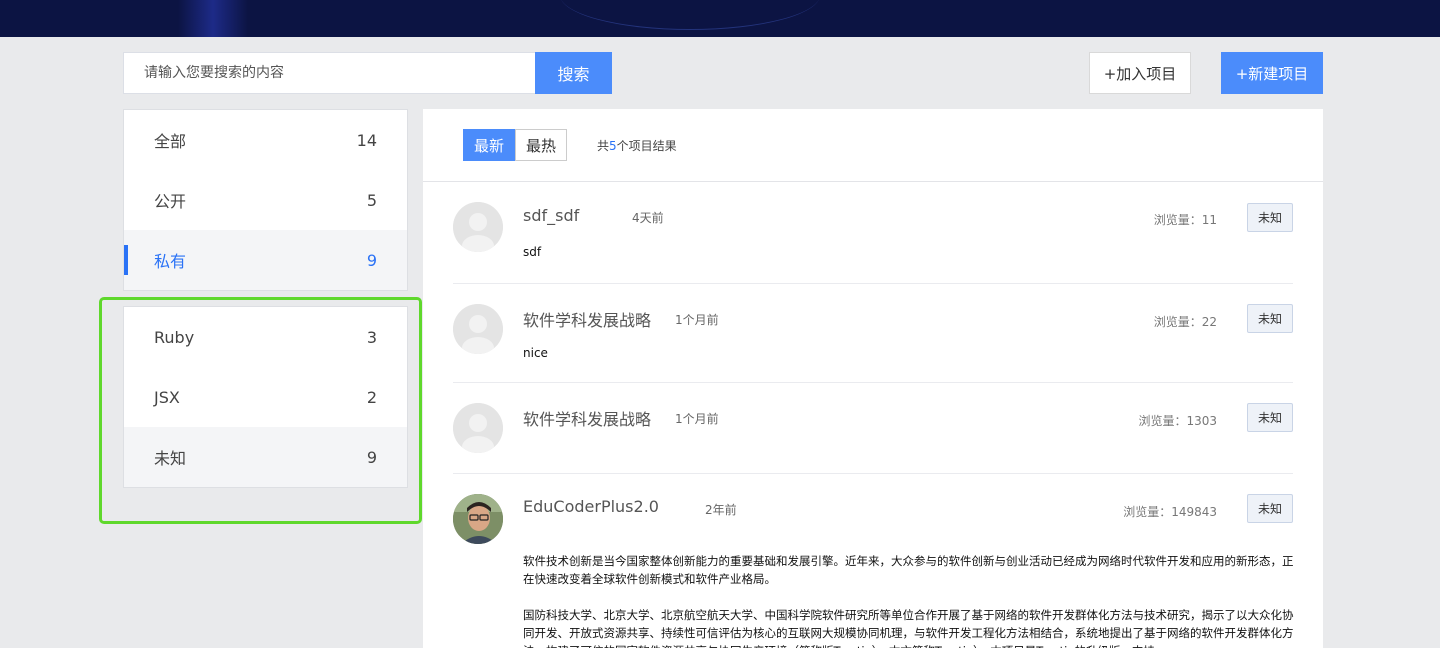 This screenshot has height=648, width=1440. Describe the element at coordinates (170, 261) in the screenshot. I see `filter-label: 私有` at that location.